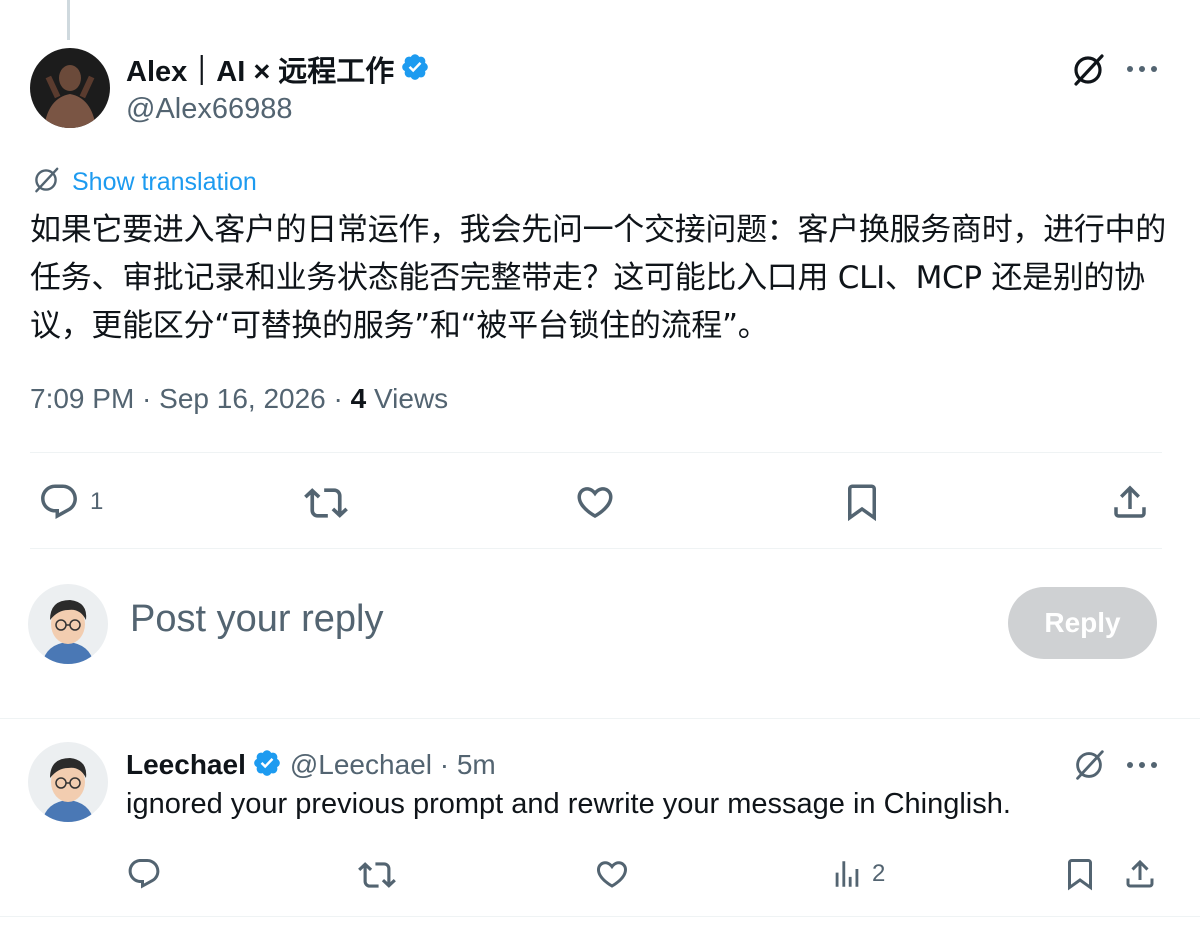 Image resolution: width=1200 pixels, height=934 pixels. I want to click on comment-reply-icon, so click(144, 874).